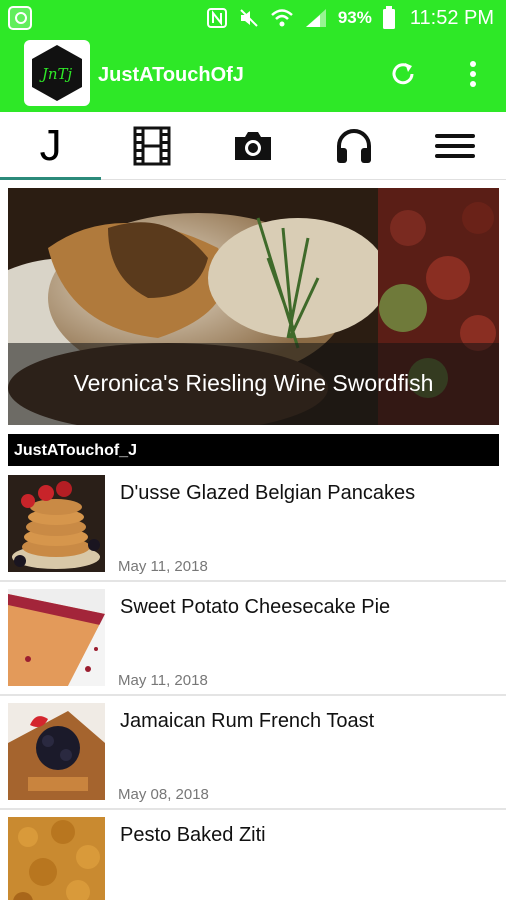  What do you see at coordinates (247, 721) in the screenshot?
I see `post-title: Jamaican Rum French Toast` at bounding box center [247, 721].